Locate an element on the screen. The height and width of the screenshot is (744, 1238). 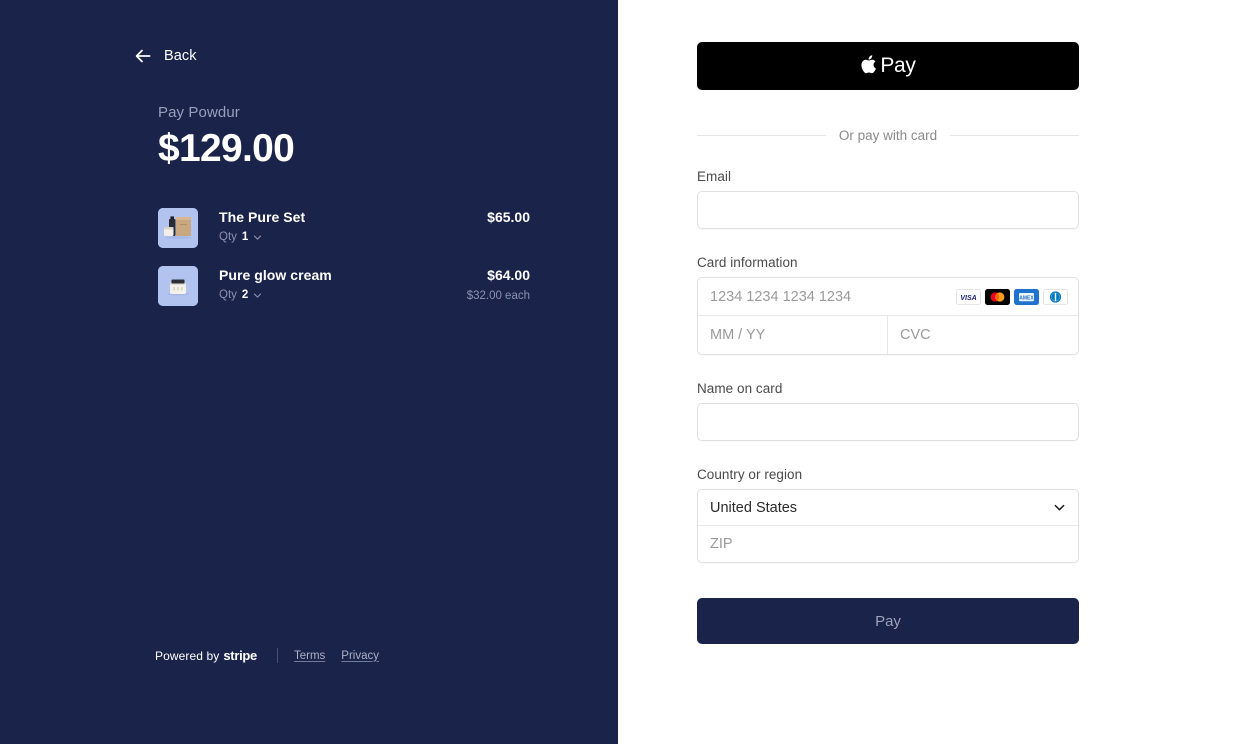
divider-line-right is located at coordinates (1015, 135).